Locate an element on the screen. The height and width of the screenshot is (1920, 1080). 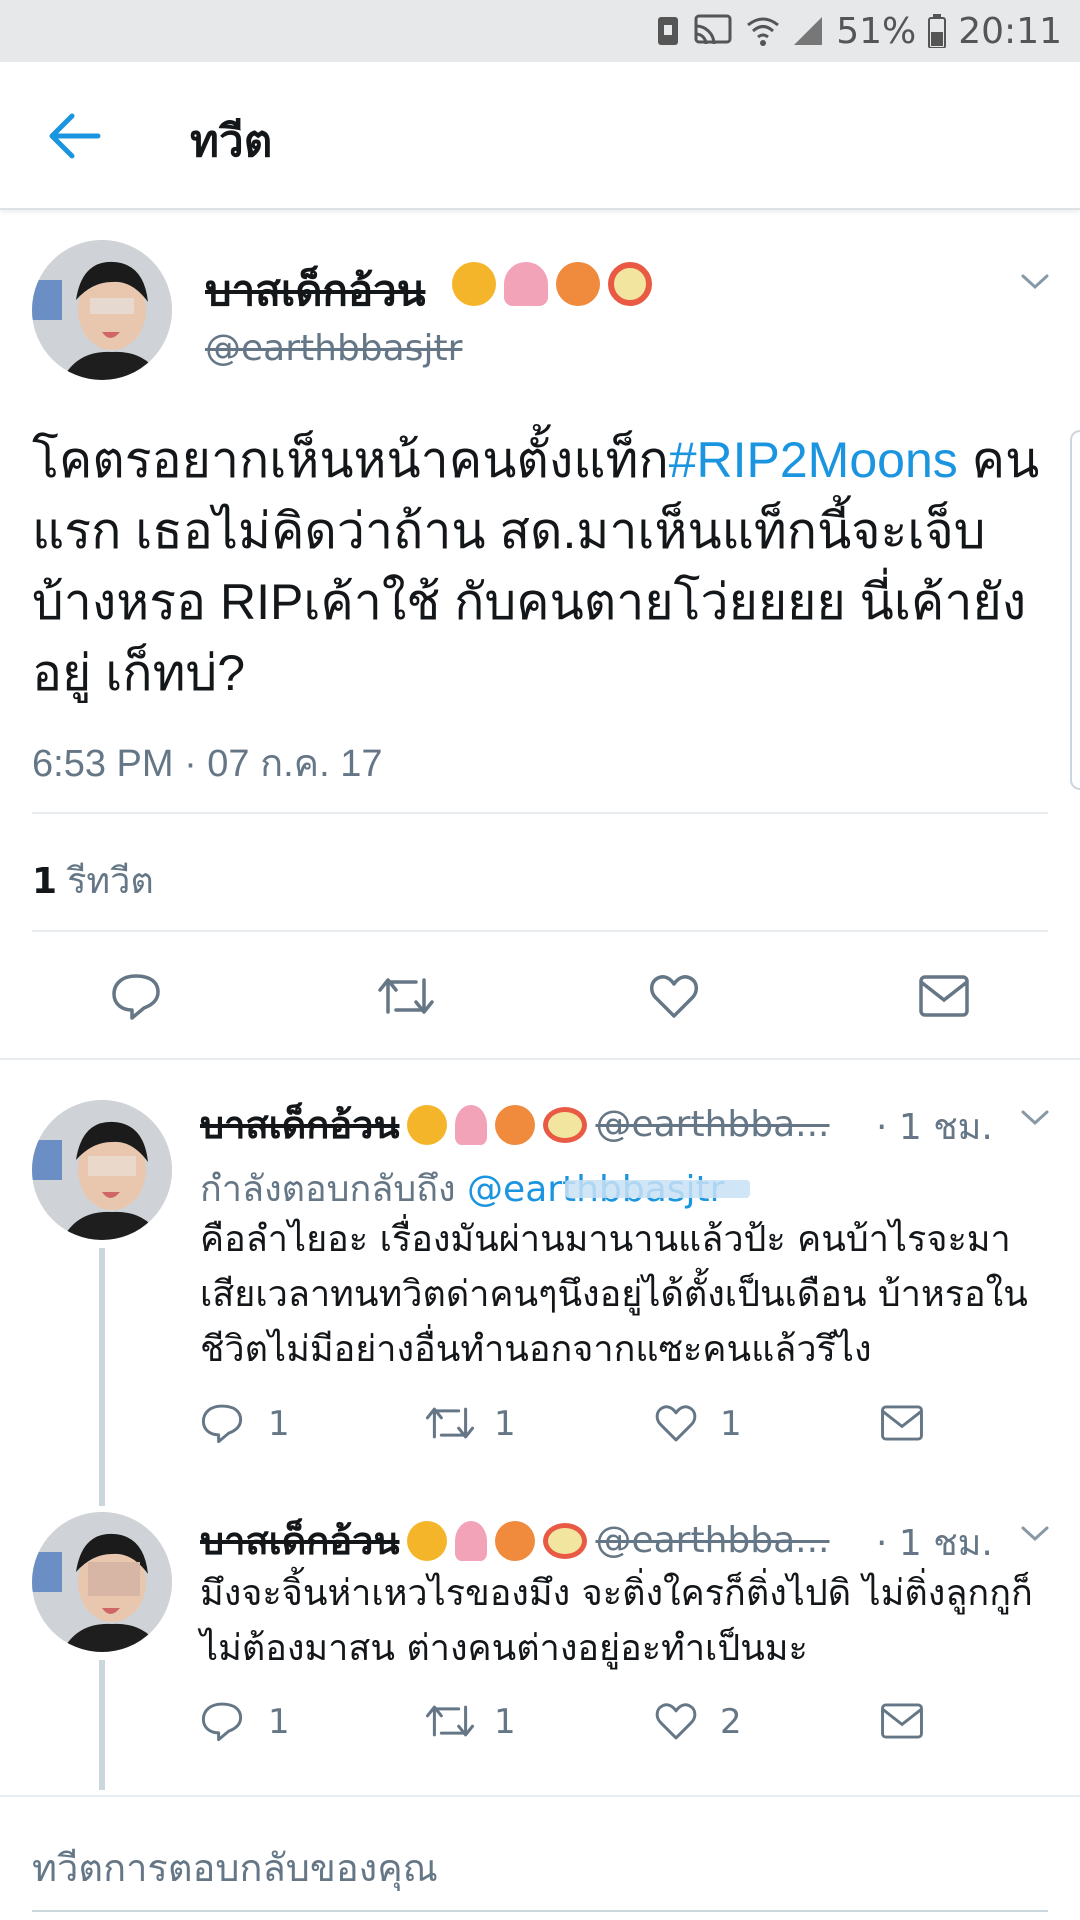
retweet-stats: 1 รีทวีต is located at coordinates (93, 880).